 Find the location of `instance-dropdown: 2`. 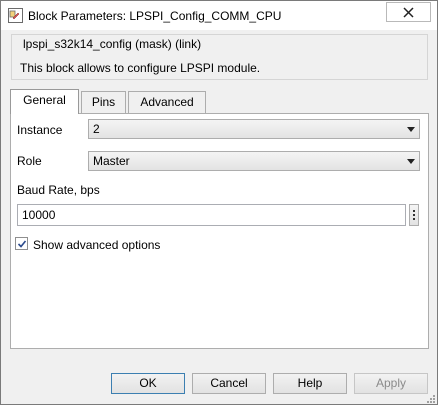

instance-dropdown: 2 is located at coordinates (254, 129).